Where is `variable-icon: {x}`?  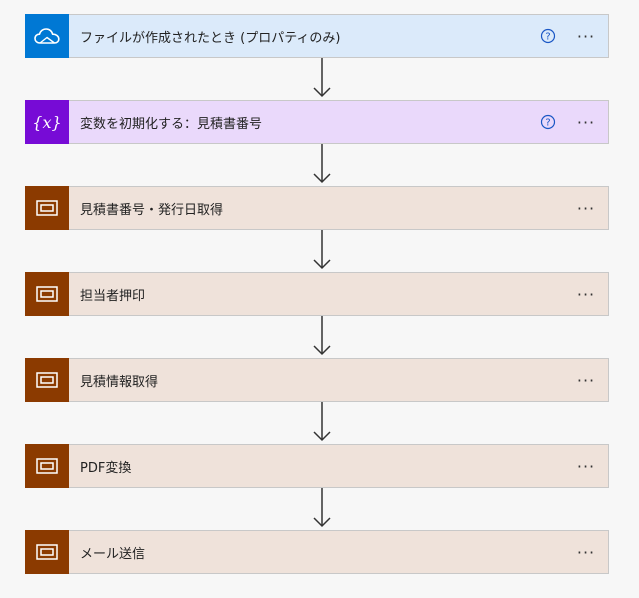 variable-icon: {x} is located at coordinates (47, 122).